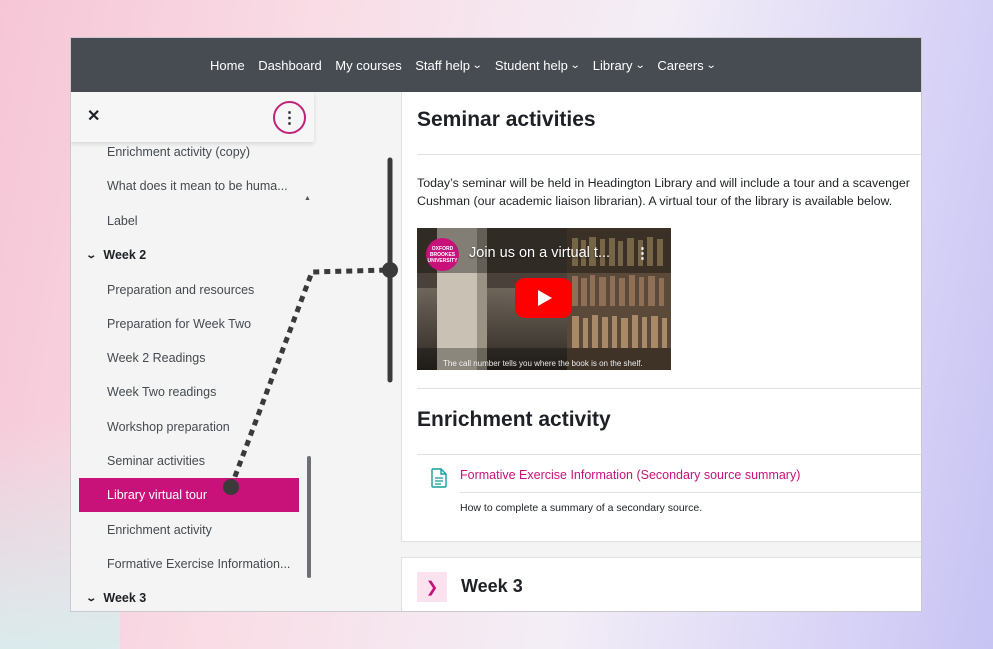 The width and height of the screenshot is (993, 649). What do you see at coordinates (432, 587) in the screenshot?
I see `expand-chevron-icon: ❯` at bounding box center [432, 587].